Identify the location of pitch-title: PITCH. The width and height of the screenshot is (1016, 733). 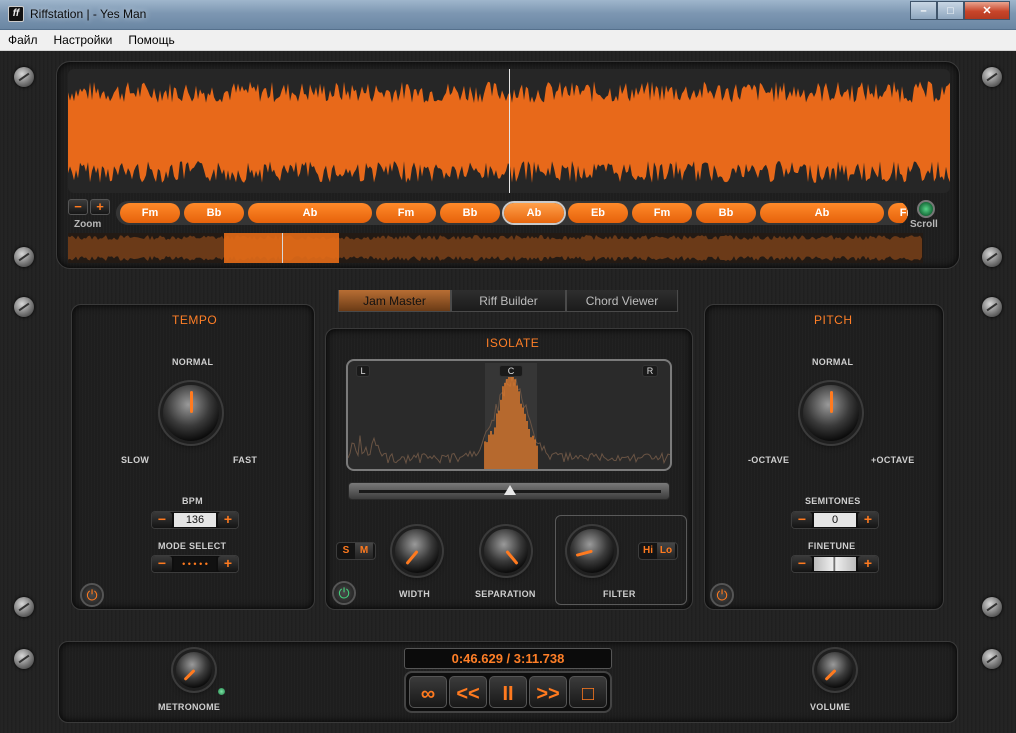
(833, 320).